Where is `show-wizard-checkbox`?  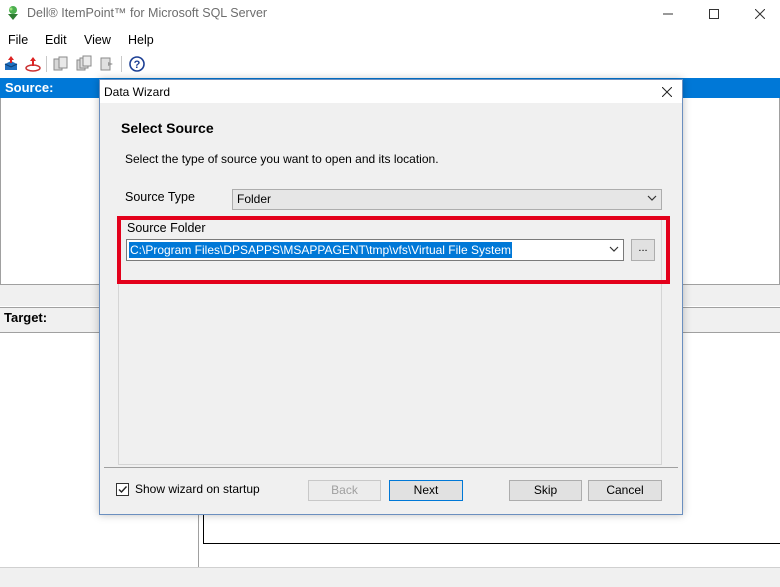
show-wizard-checkbox is located at coordinates (122, 489).